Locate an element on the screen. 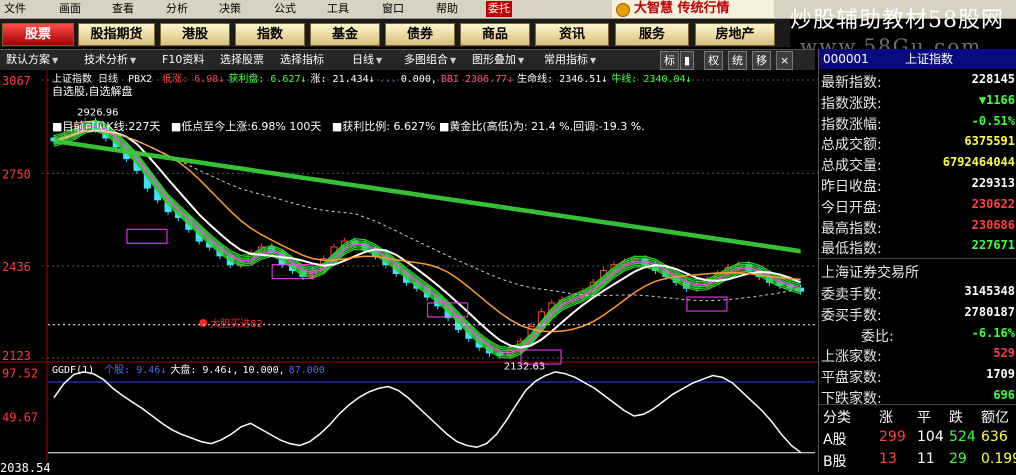 The height and width of the screenshot is (475, 1016). menu-item: 工具 is located at coordinates (338, 9).